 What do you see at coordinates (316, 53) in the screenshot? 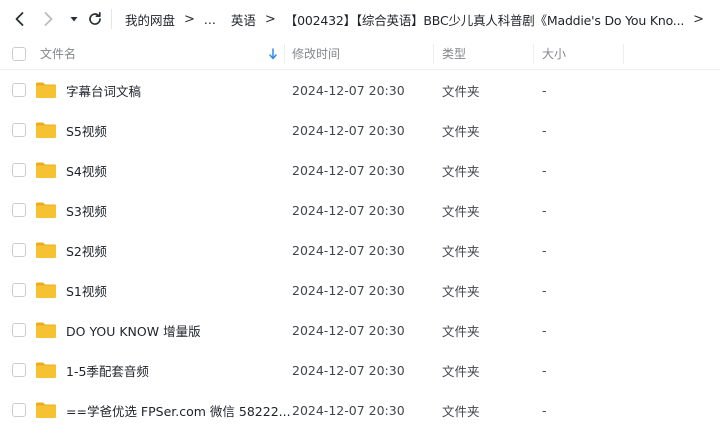
I see `column-header-modified: 修改时间` at bounding box center [316, 53].